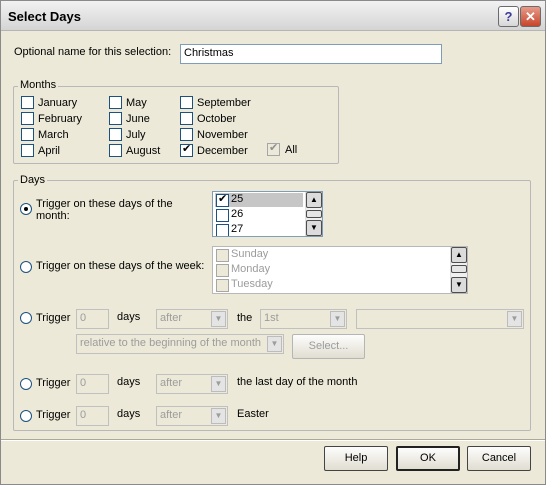  I want to click on title-help-button: ?, so click(508, 16).